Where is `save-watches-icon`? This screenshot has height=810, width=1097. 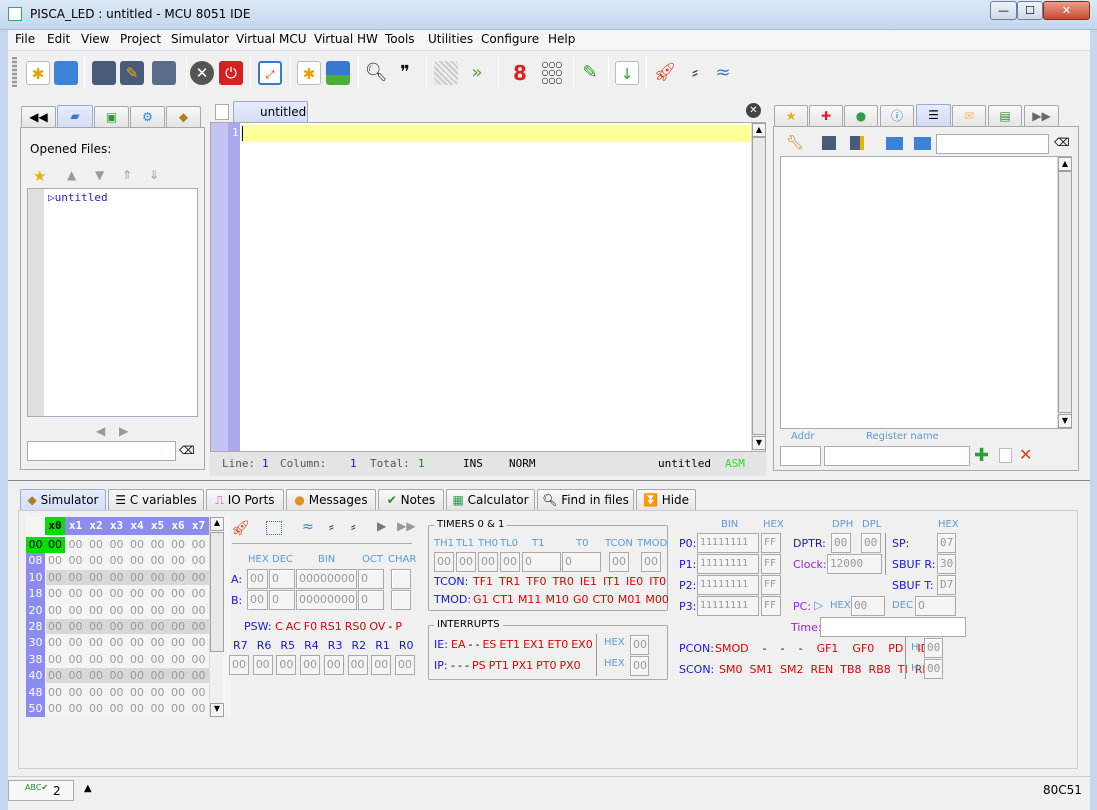
save-watches-icon is located at coordinates (829, 143).